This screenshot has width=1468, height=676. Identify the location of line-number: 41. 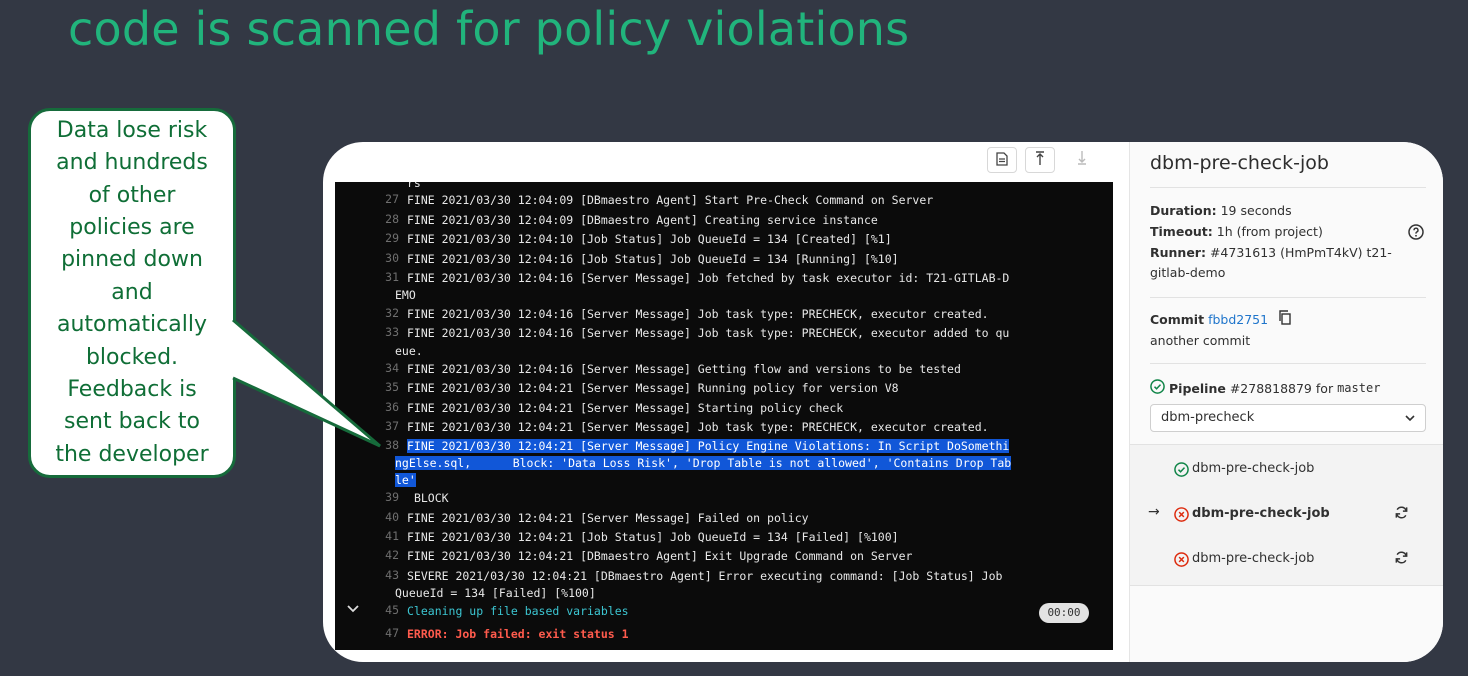
(392, 536).